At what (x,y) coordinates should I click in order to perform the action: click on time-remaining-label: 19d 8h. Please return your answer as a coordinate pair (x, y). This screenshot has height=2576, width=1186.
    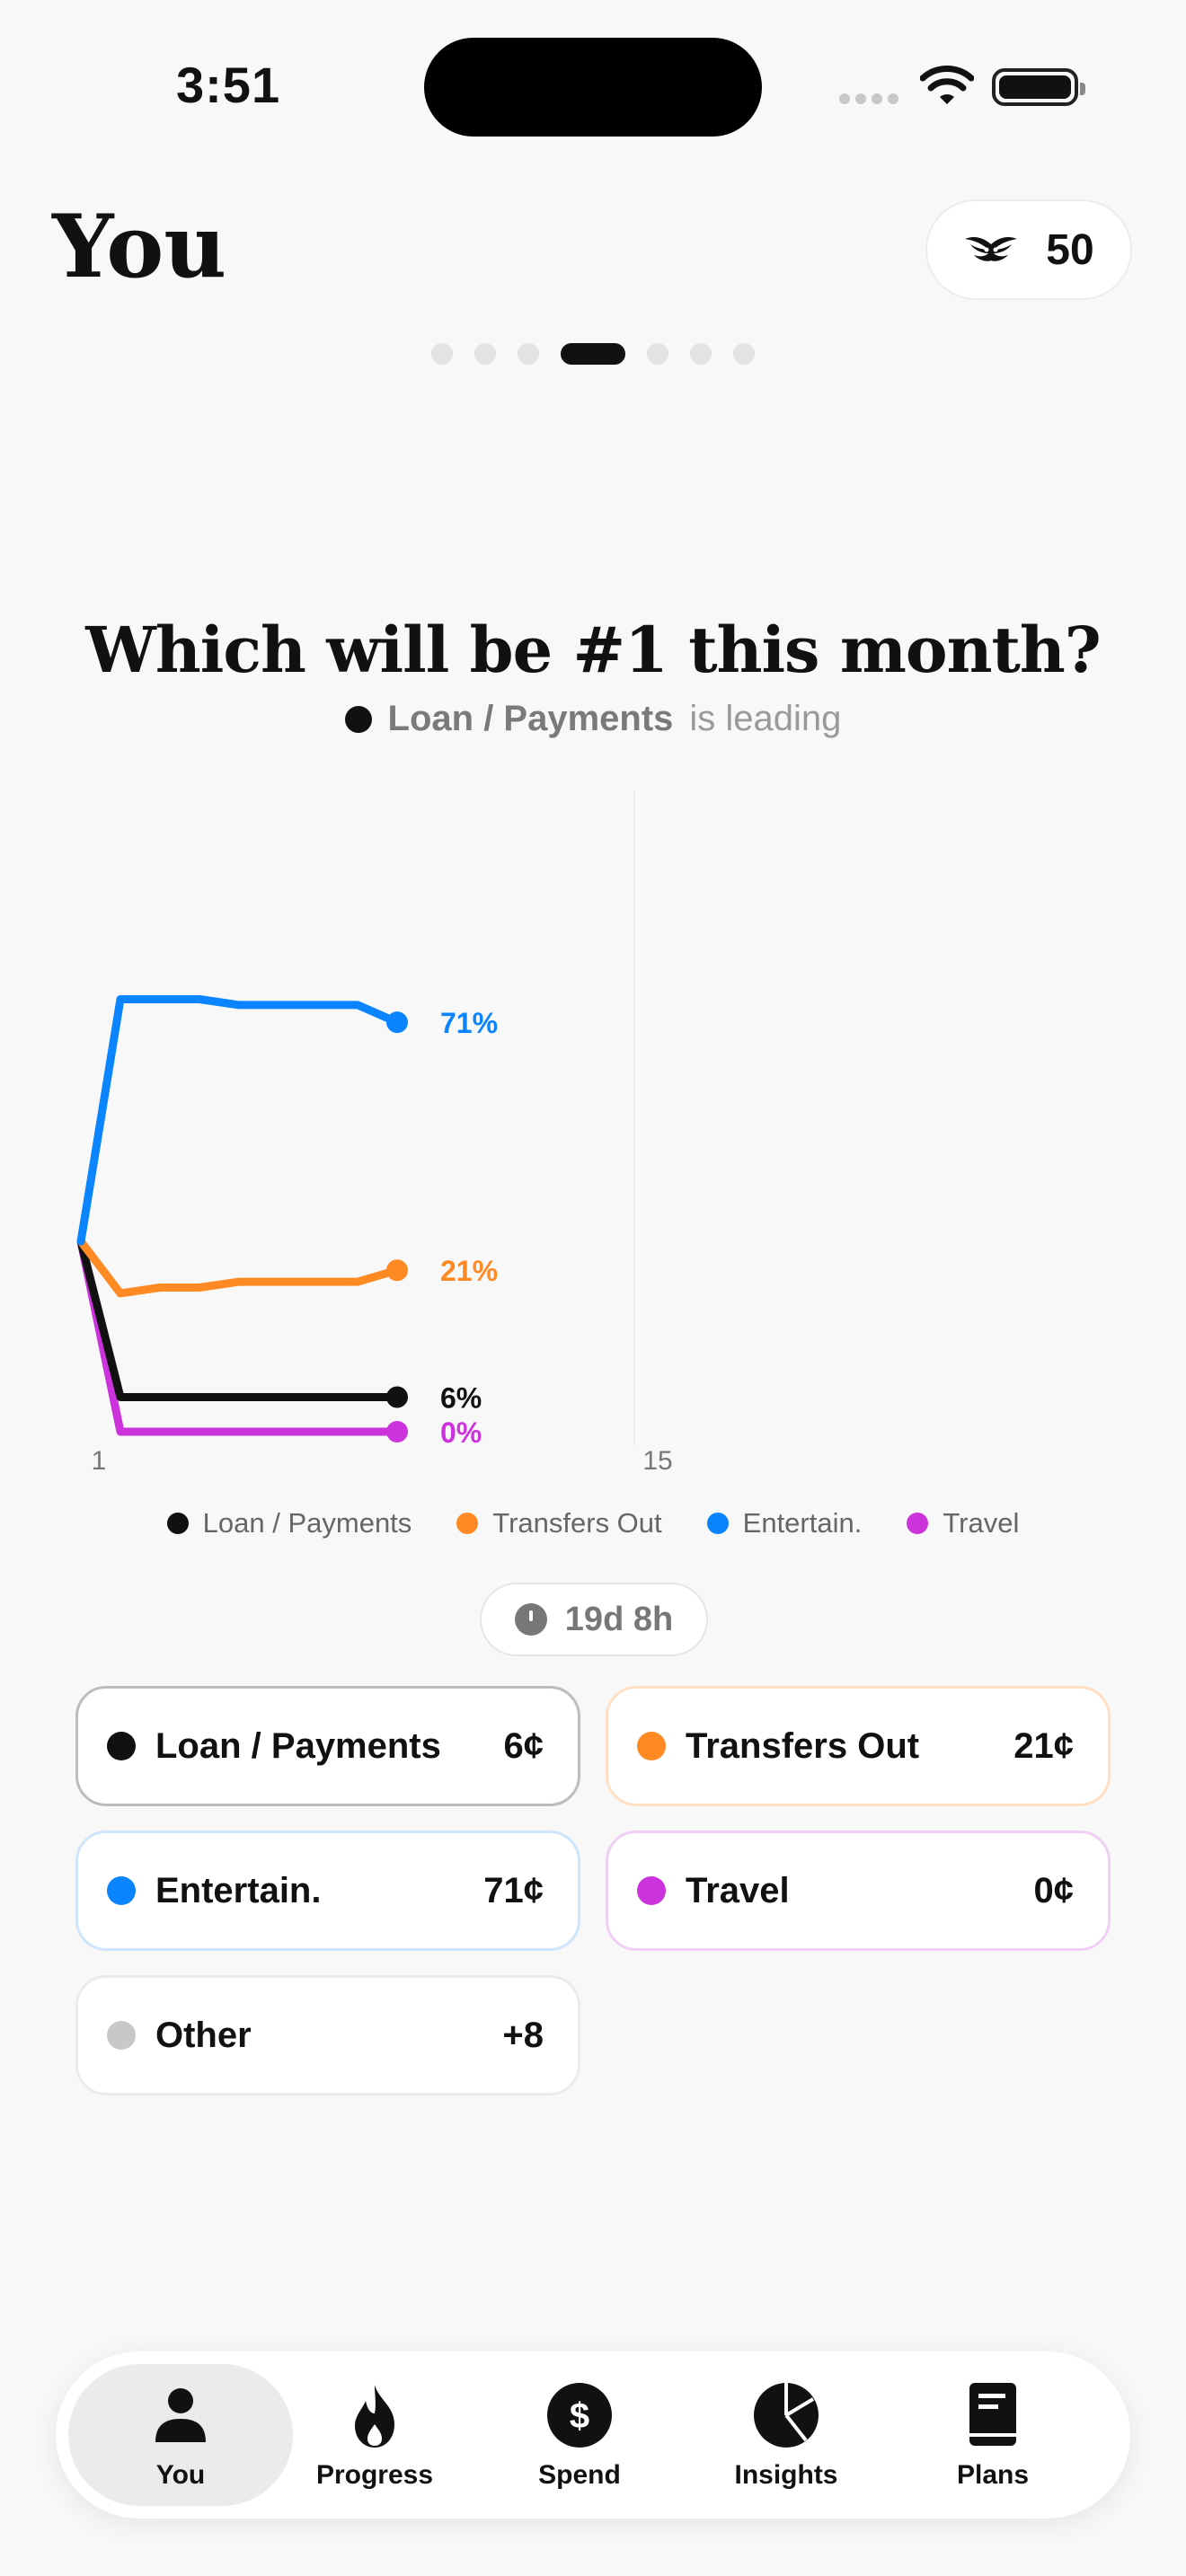
    Looking at the image, I should click on (619, 1619).